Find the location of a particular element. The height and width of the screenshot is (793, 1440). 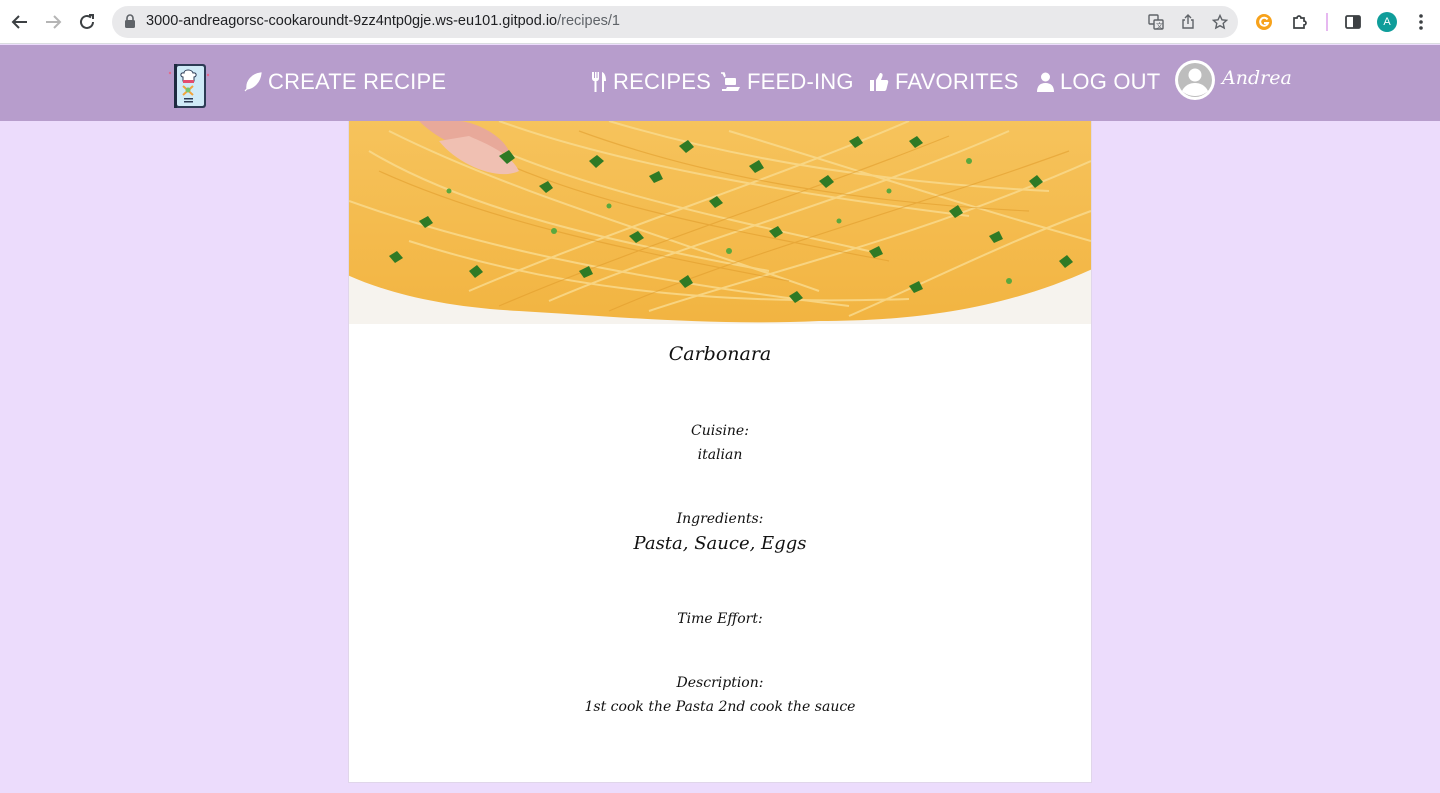

profile-initial: A is located at coordinates (1387, 22).